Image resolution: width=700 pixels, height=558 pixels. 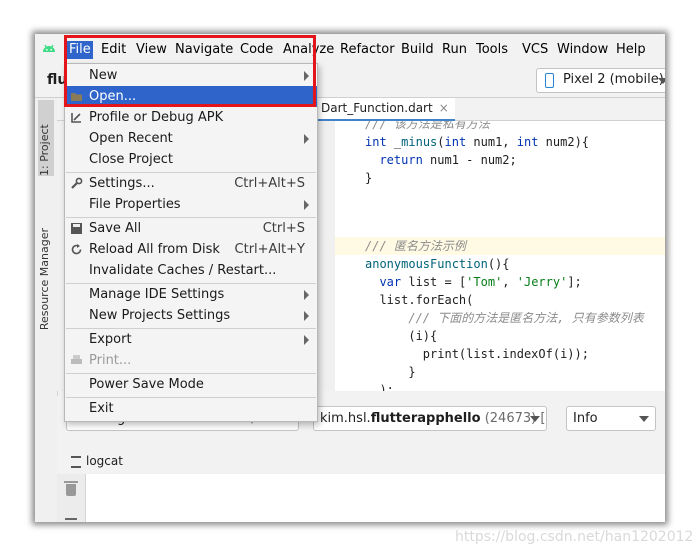 What do you see at coordinates (191, 249) in the screenshot?
I see `file-menu-reload-all: Reload All from Disk Ctrl+Alt+Y` at bounding box center [191, 249].